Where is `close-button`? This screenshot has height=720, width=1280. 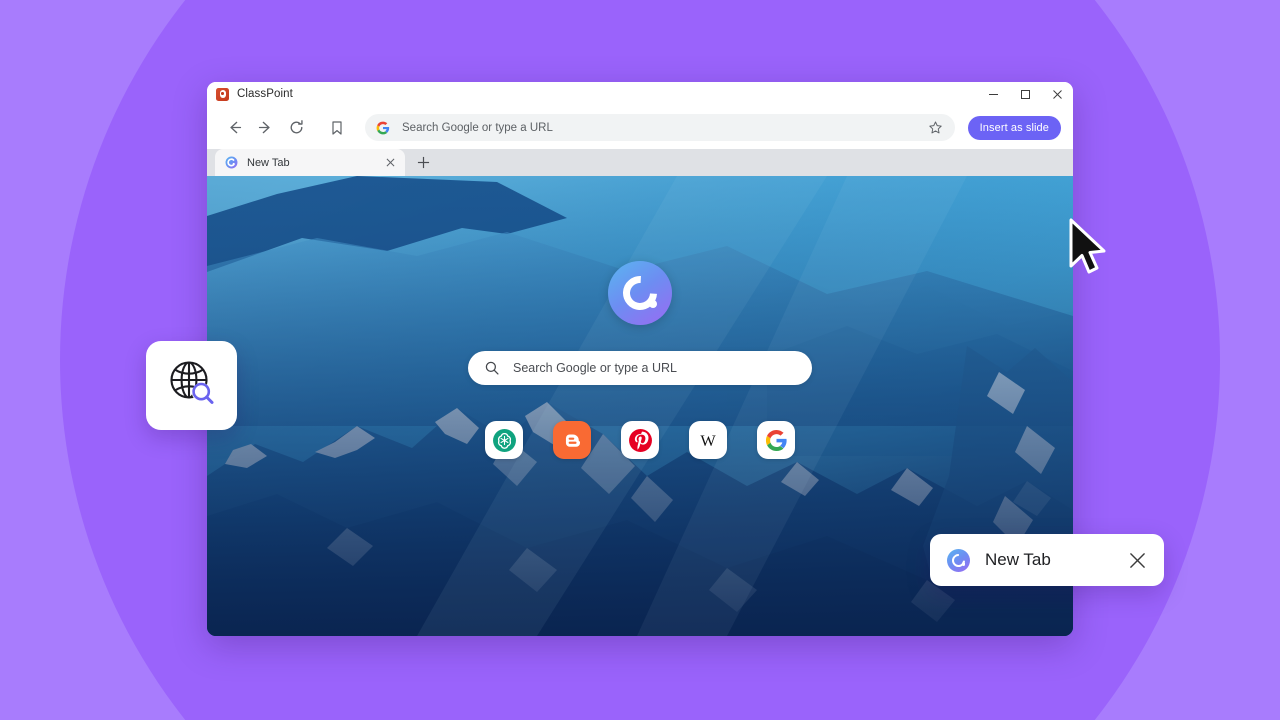 close-button is located at coordinates (1057, 94).